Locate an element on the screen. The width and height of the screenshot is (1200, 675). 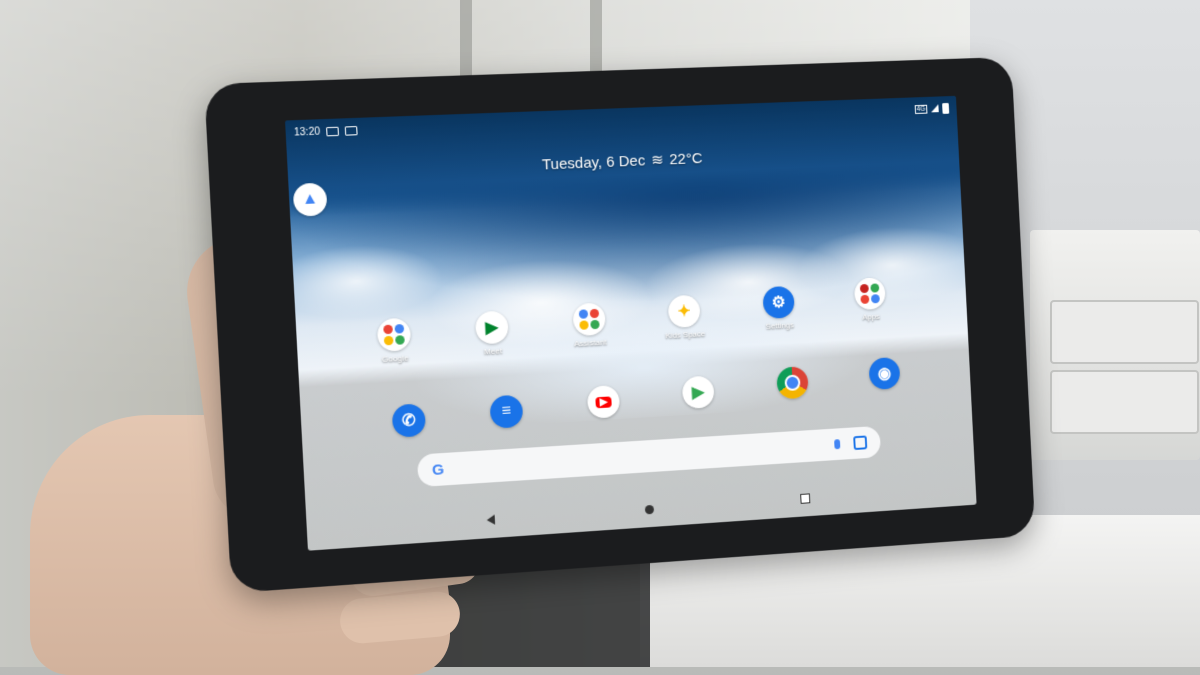
signal-icon is located at coordinates (935, 108).